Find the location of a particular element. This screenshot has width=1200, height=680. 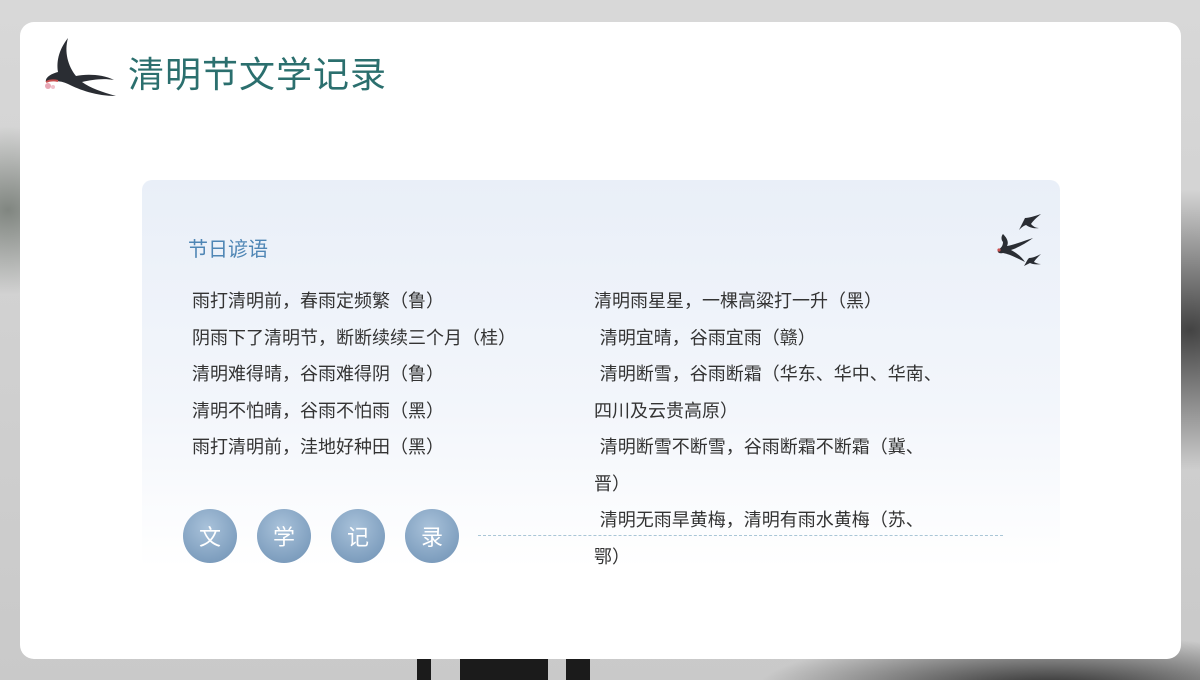

badge-circle: 录 is located at coordinates (432, 536).